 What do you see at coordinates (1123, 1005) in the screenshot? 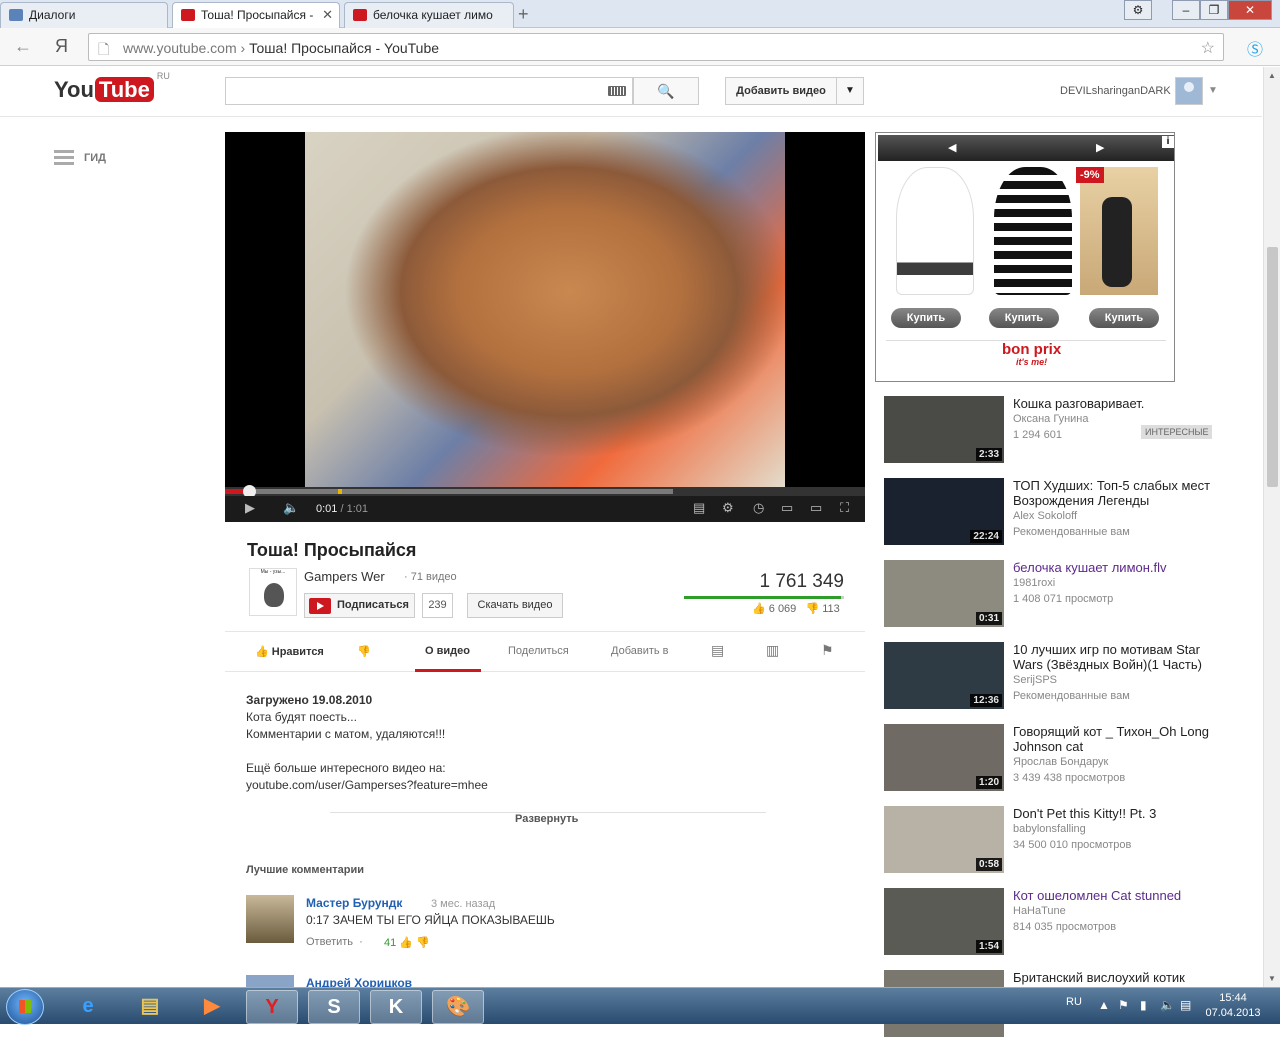
I see `action-center-flag-icon: ⚑` at bounding box center [1123, 1005].